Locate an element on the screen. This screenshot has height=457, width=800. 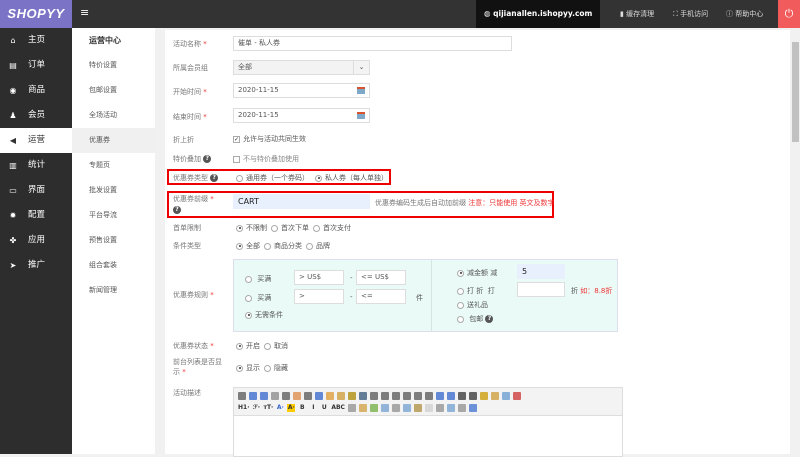
cond-radio: 全部 is located at coordinates (248, 246).